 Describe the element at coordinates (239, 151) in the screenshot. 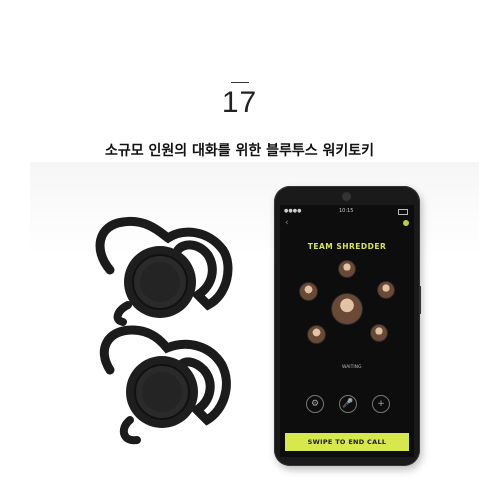

I see `article-subtitle: 소규모 인원의 대화를 위한 블루투스 워키토키` at that location.